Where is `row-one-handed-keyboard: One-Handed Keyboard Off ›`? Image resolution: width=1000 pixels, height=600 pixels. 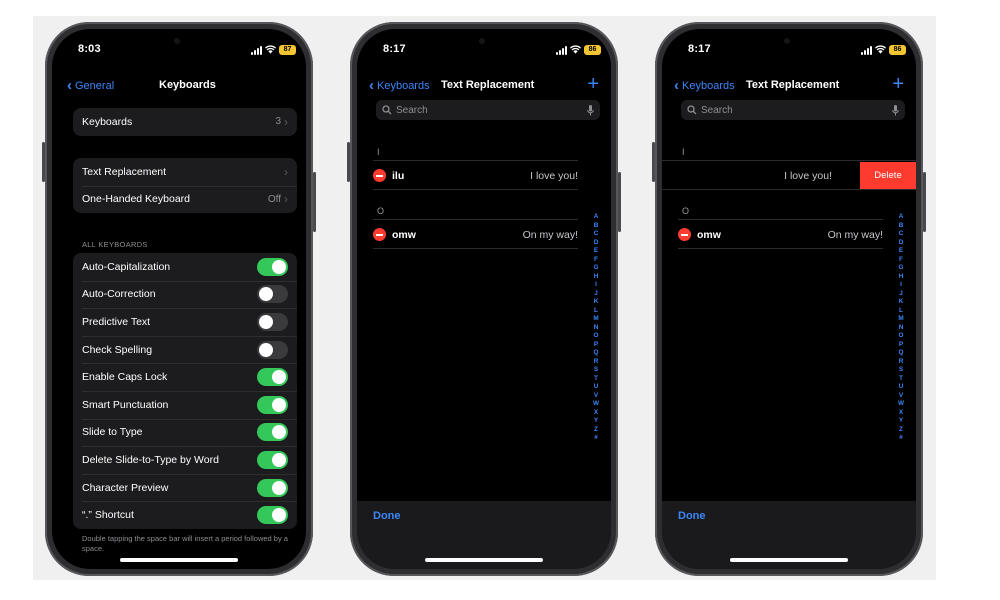 row-one-handed-keyboard: One-Handed Keyboard Off › is located at coordinates (185, 199).